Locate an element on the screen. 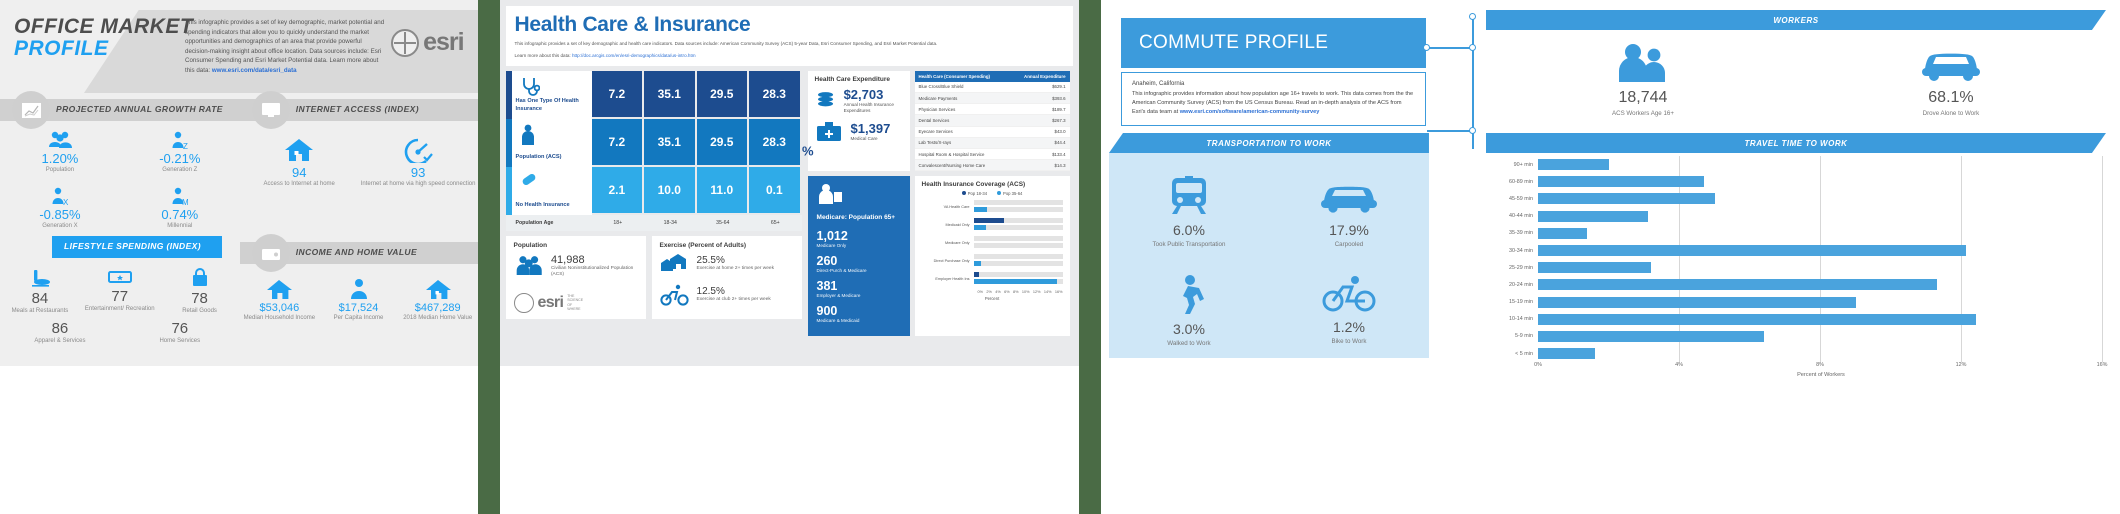 The image size is (2120, 514). ticket-icon is located at coordinates (119, 277).